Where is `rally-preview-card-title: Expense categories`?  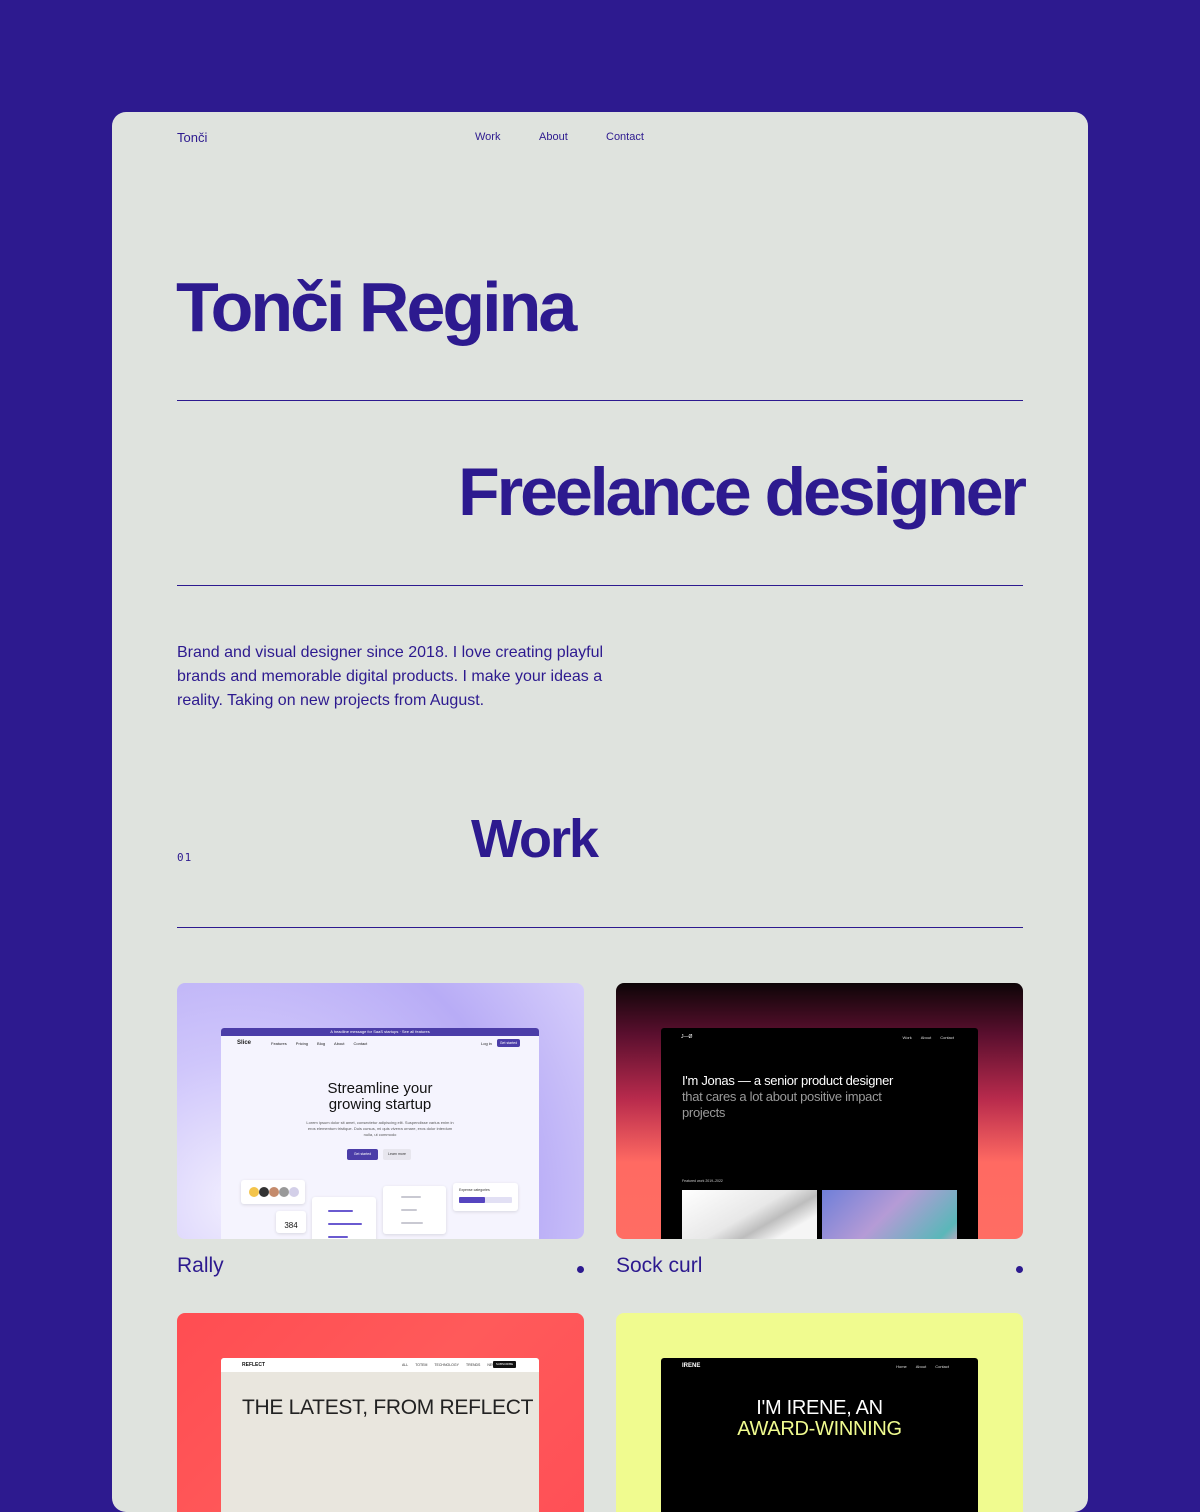 rally-preview-card-title: Expense categories is located at coordinates (474, 1190).